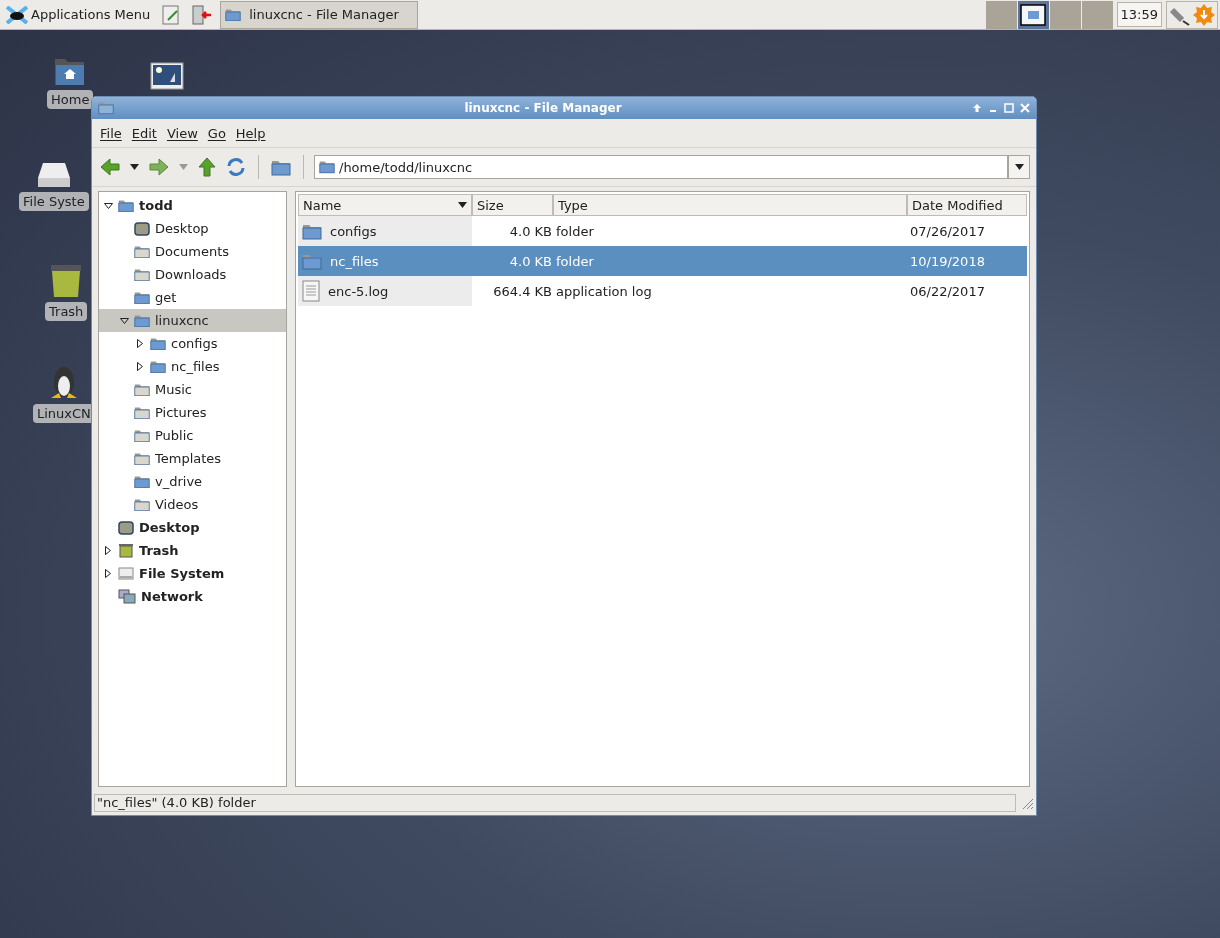 This screenshot has width=1220, height=938. What do you see at coordinates (1033, 14) in the screenshot?
I see `workspace-button` at bounding box center [1033, 14].